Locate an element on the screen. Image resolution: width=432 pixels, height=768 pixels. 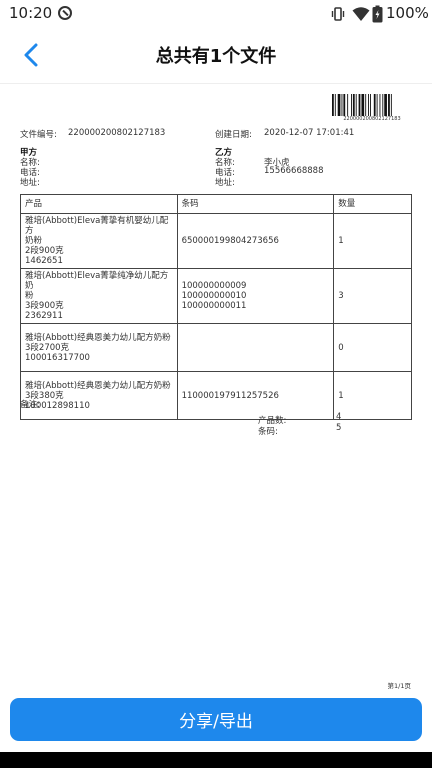
barcode-cell: 650000199804273656 is located at coordinates (255, 241).